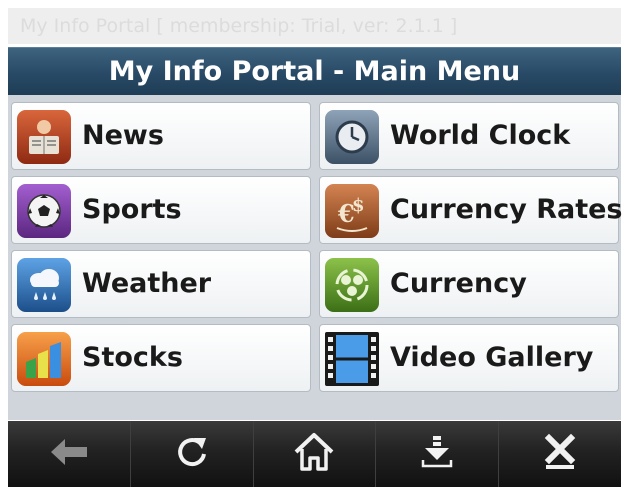 This screenshot has width=629, height=487. What do you see at coordinates (147, 283) in the screenshot?
I see `menu-item-label: Weather` at bounding box center [147, 283].